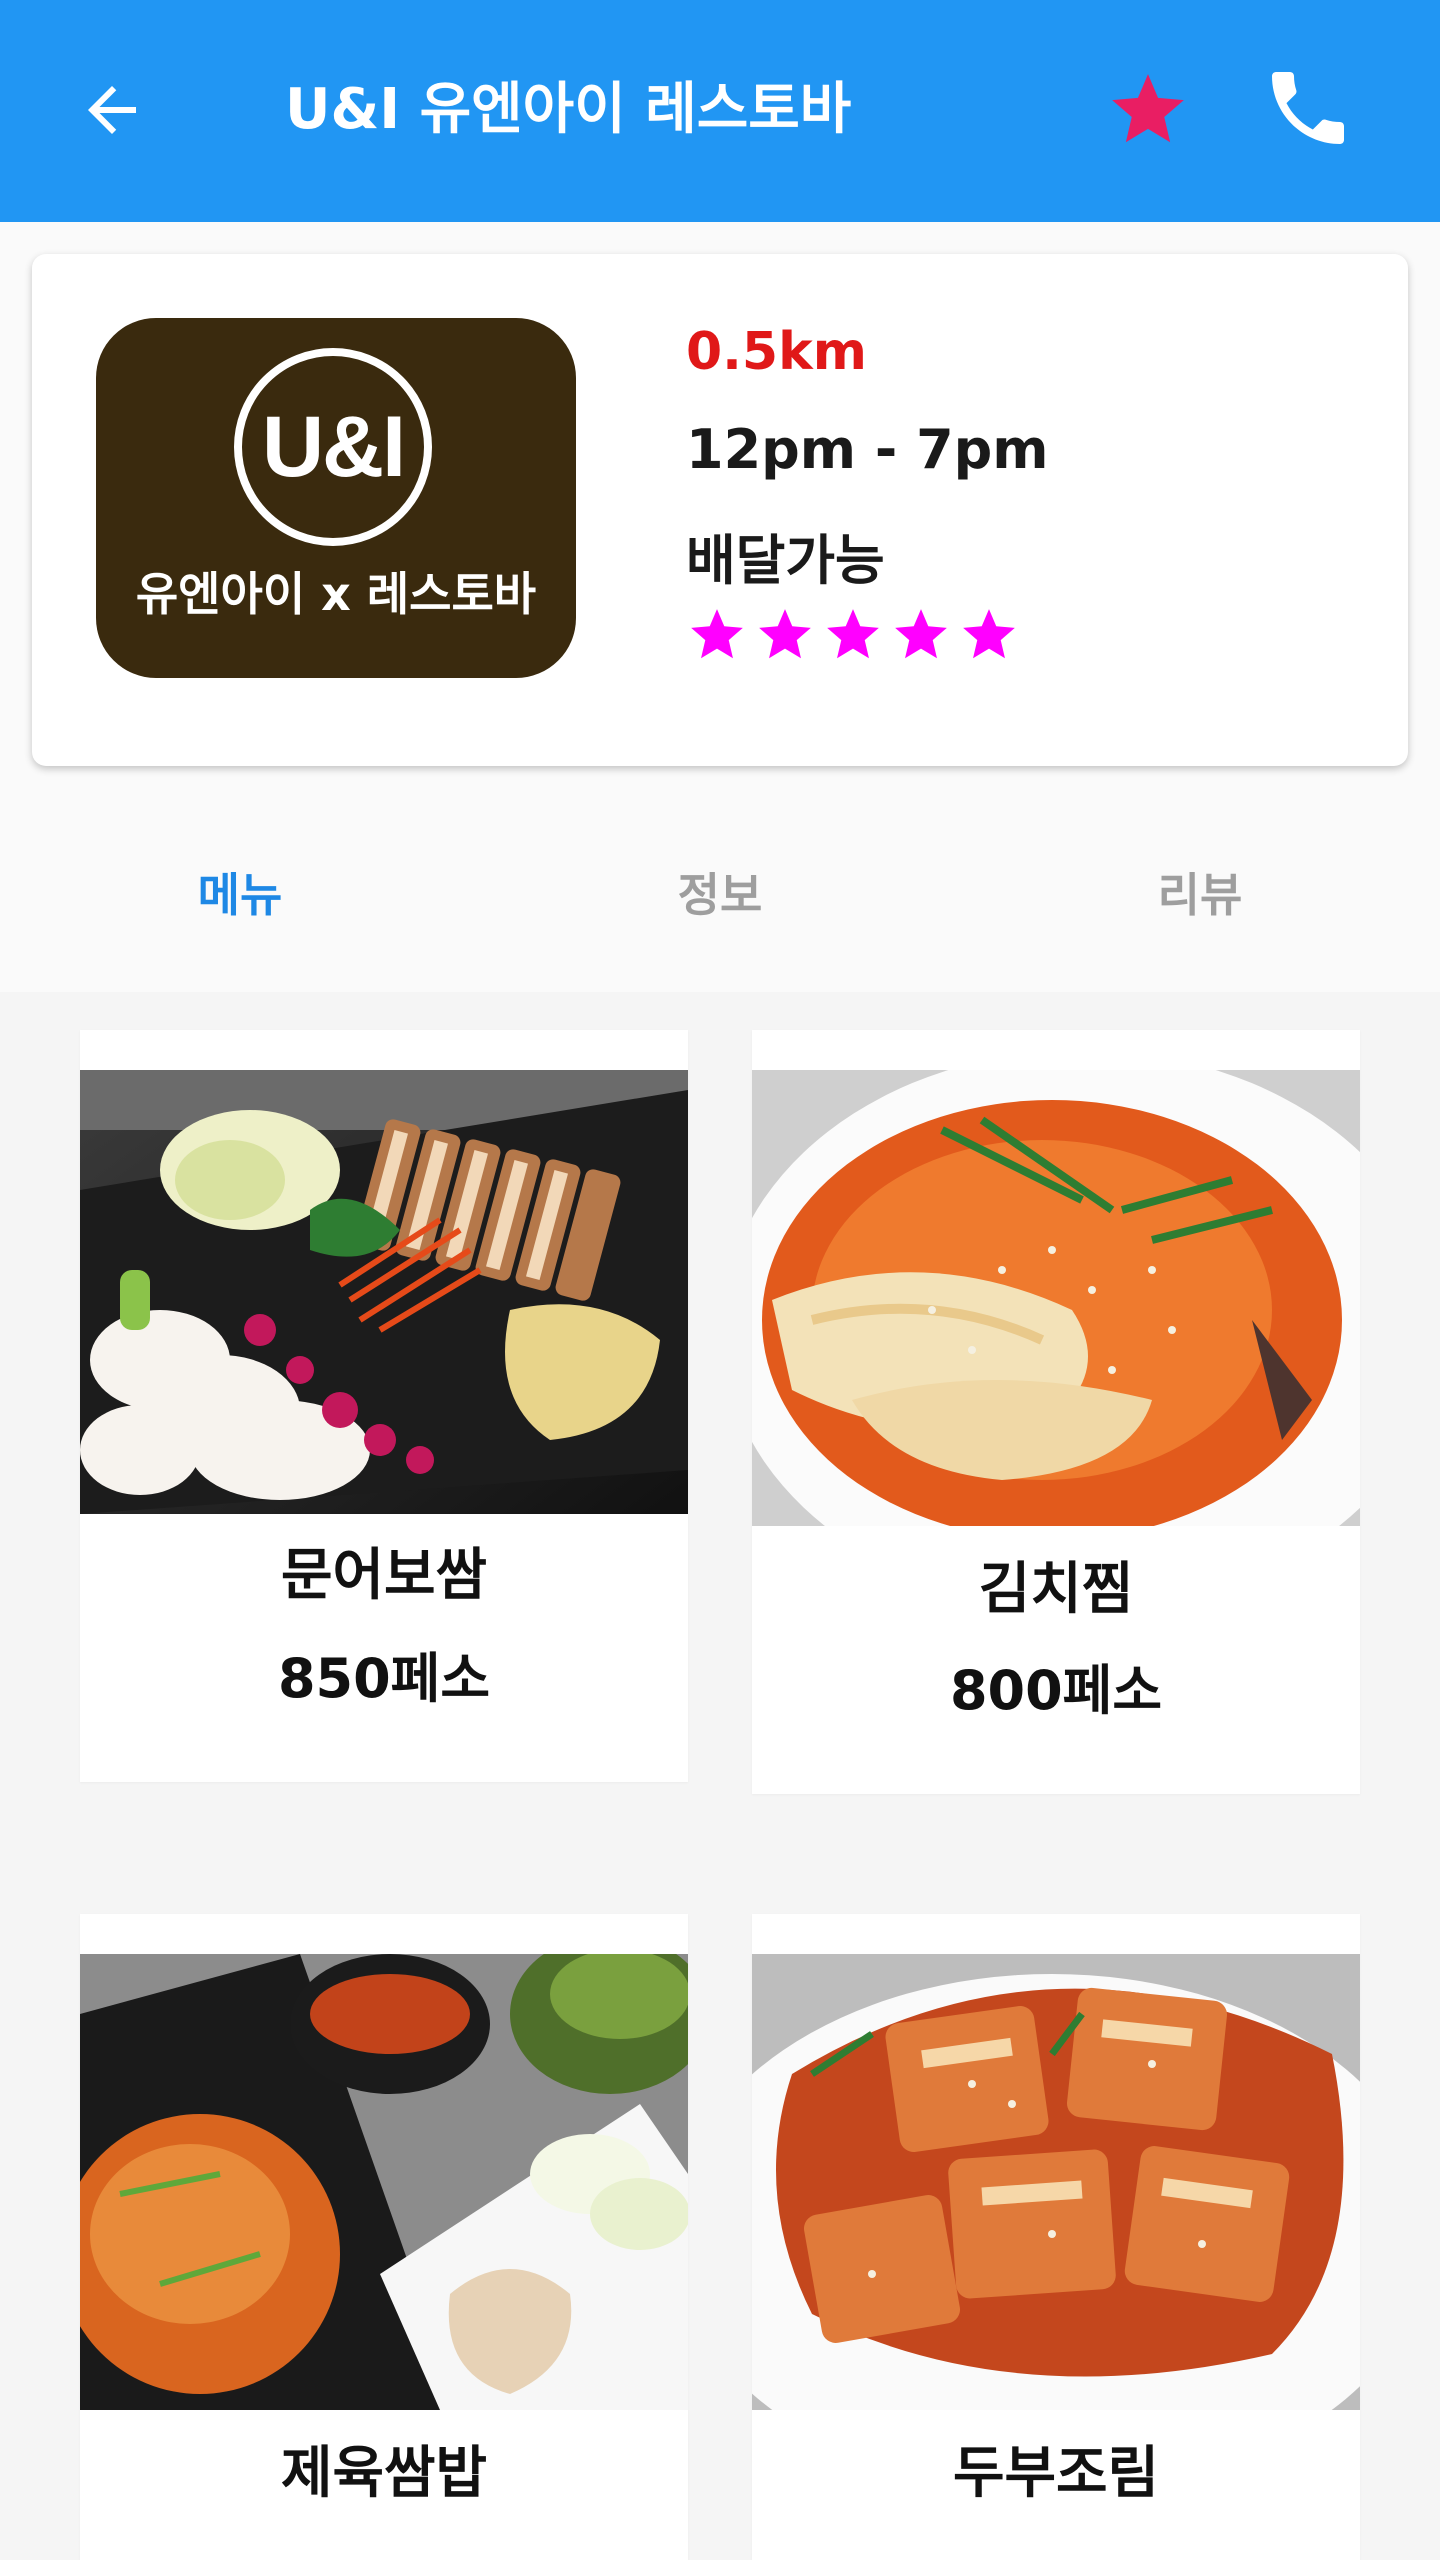  I want to click on tab-bar: 메뉴 정보 리뷰, so click(720, 895).